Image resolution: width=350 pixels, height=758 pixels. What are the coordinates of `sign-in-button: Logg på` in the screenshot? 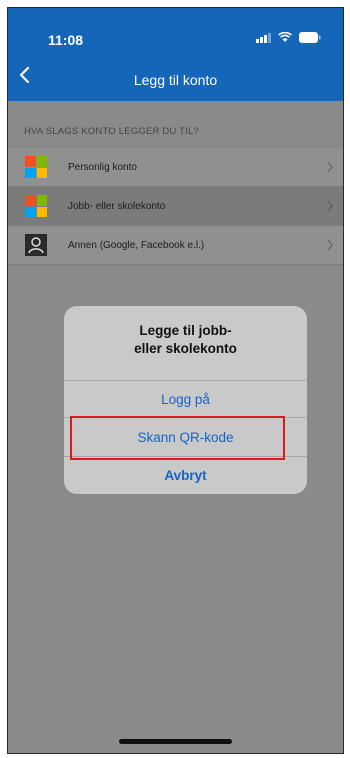 It's located at (185, 399).